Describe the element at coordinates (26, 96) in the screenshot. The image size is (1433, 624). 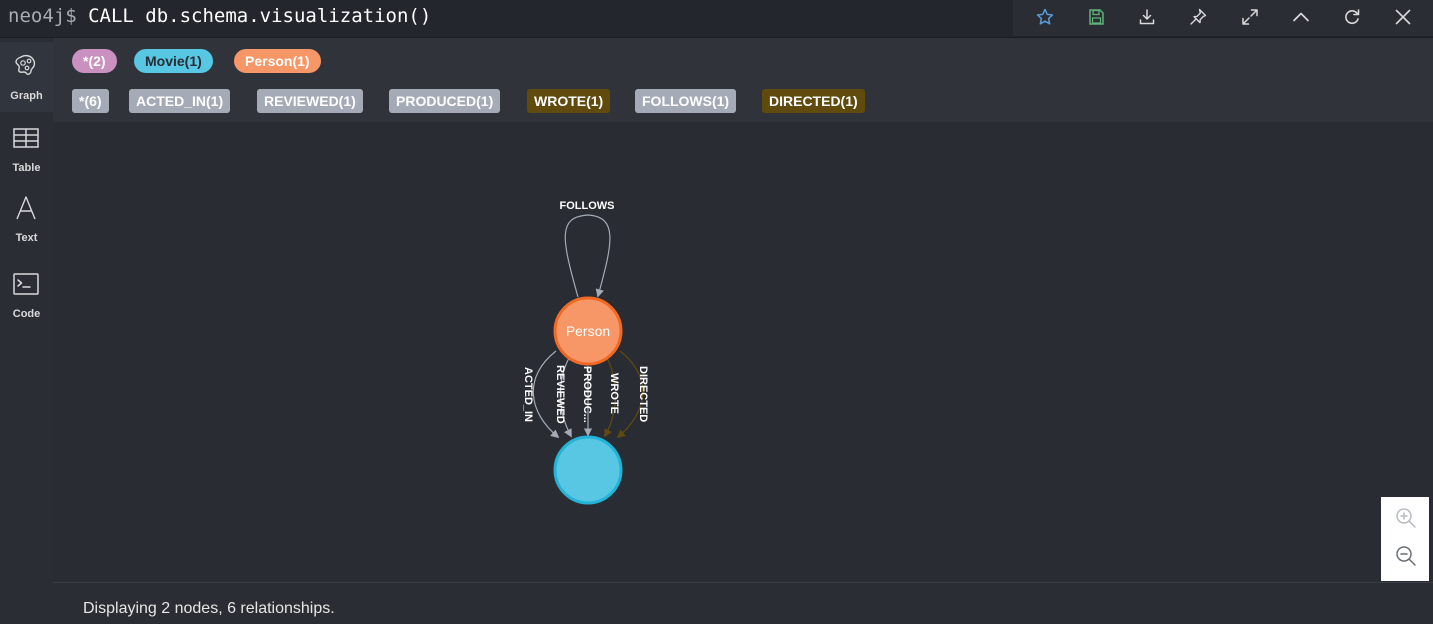
I see `sidebar-item-graph-label: Graph` at that location.